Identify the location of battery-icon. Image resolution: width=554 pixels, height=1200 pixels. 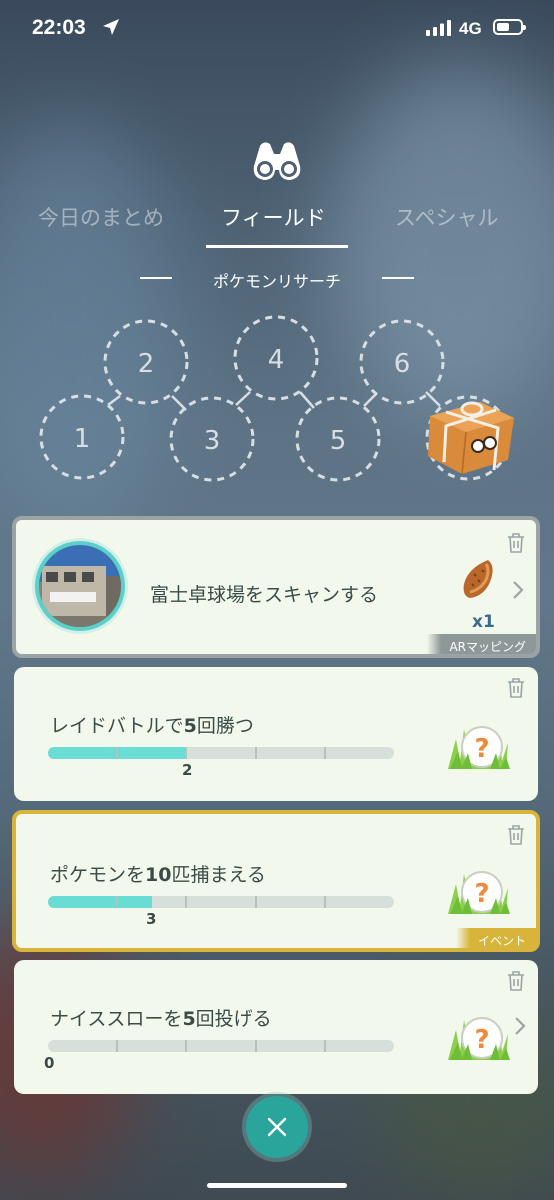
(509, 27).